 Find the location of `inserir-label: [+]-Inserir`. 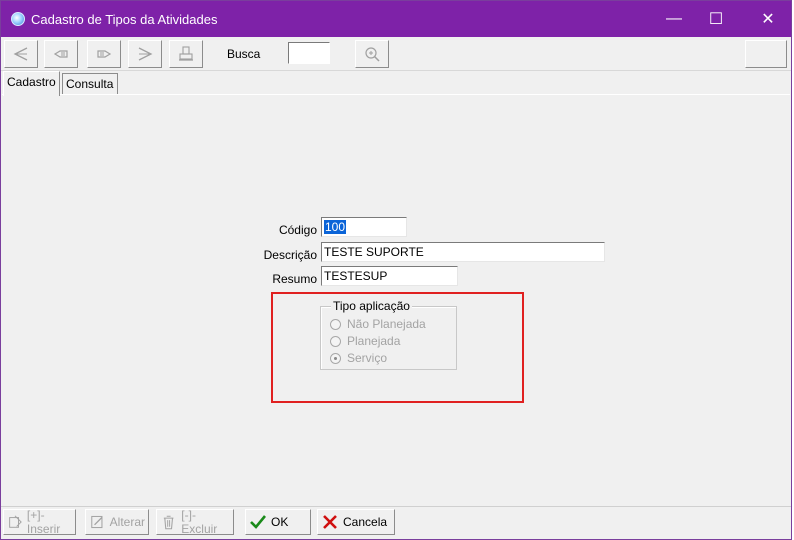

inserir-label: [+]-Inserir is located at coordinates (43, 522).